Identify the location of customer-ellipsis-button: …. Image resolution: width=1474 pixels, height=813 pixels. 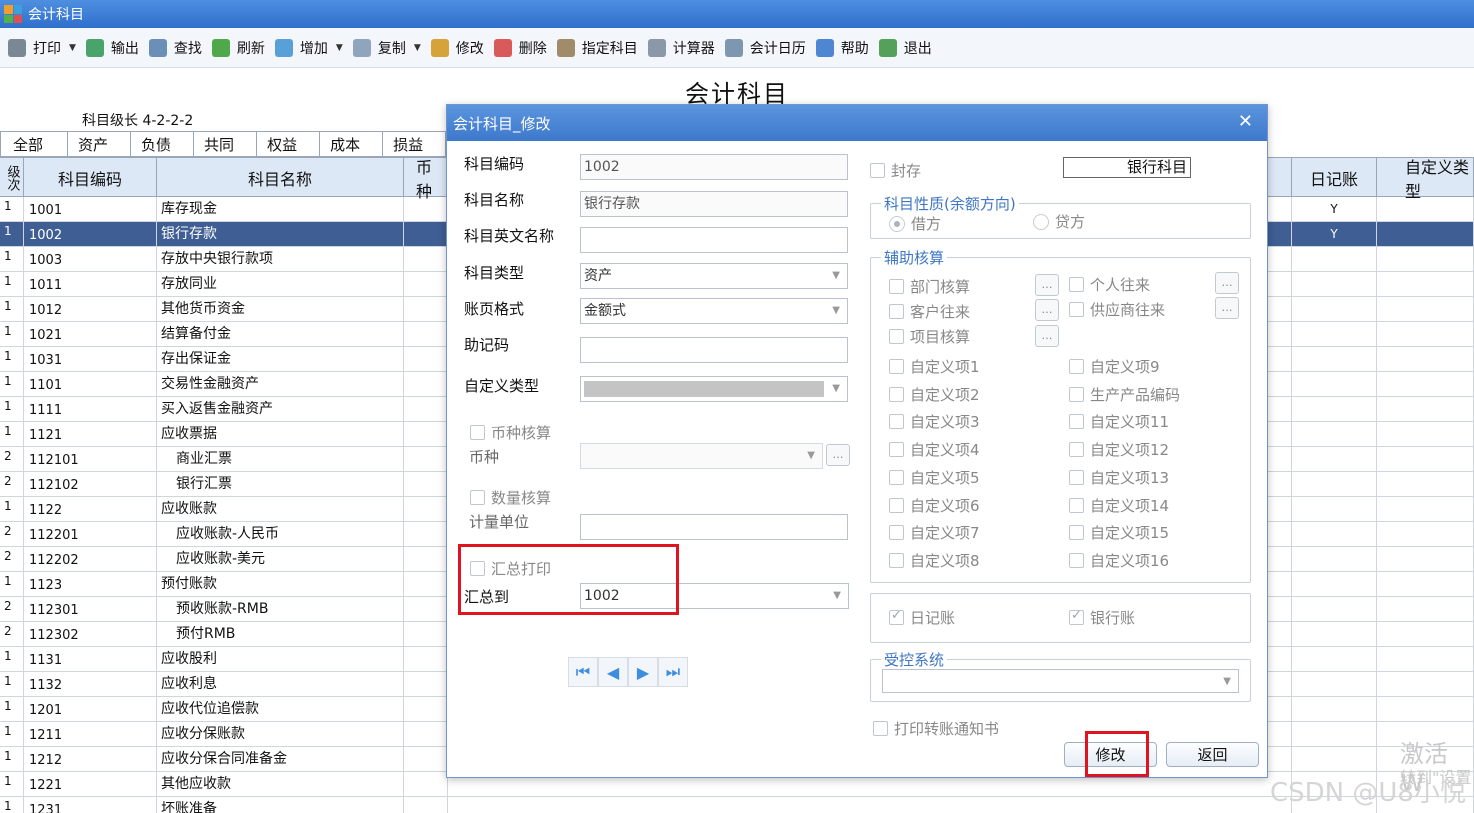
(1047, 310).